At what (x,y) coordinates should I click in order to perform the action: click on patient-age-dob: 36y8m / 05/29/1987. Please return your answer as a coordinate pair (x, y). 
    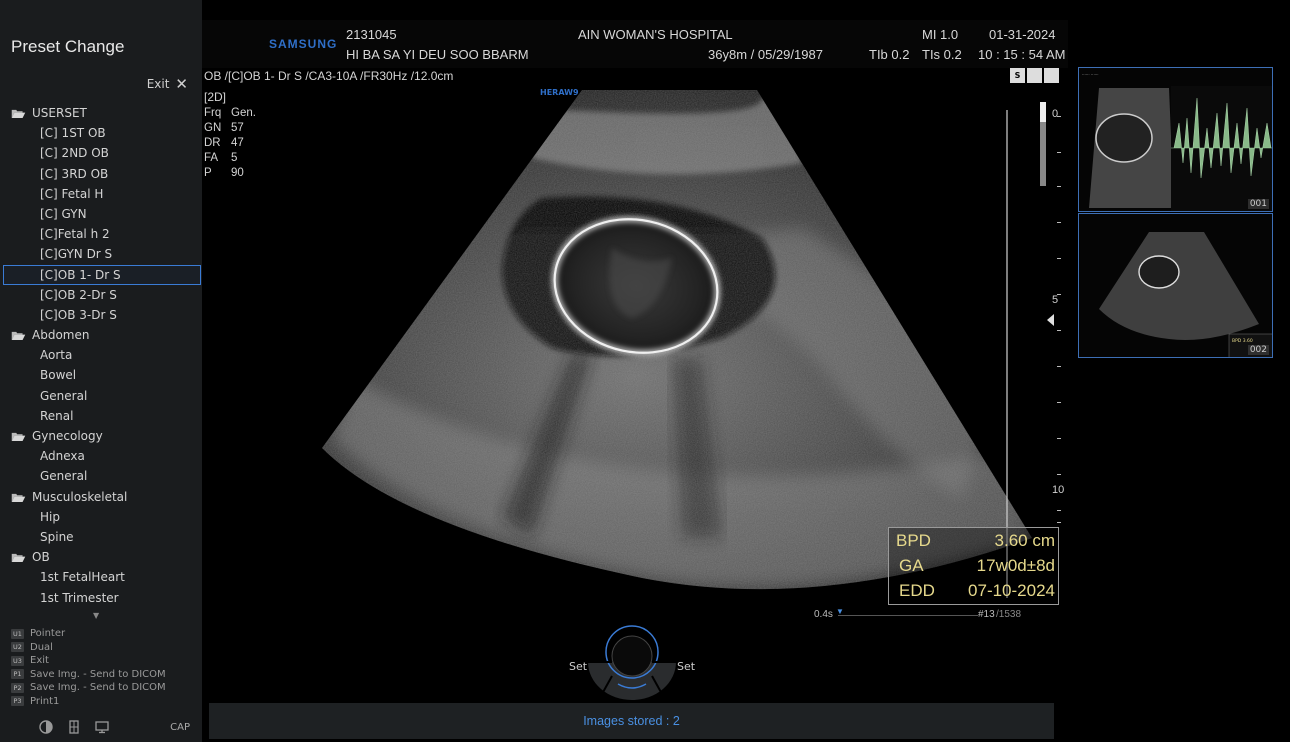
    Looking at the image, I should click on (765, 54).